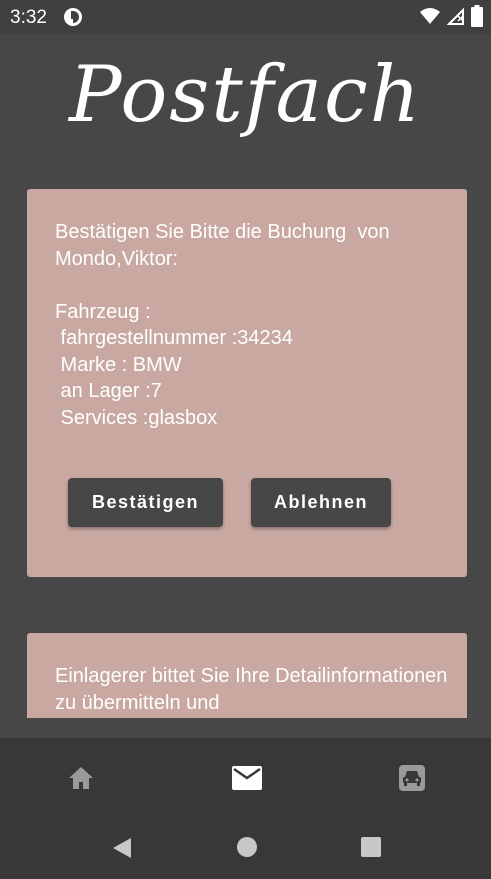 The height and width of the screenshot is (879, 491). I want to click on system-navigation-bar, so click(245, 846).